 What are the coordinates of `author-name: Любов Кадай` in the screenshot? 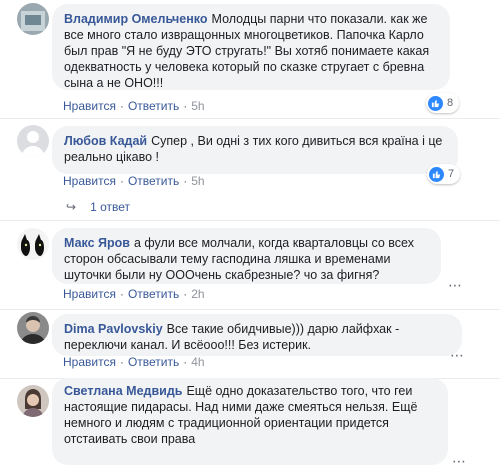 It's located at (105, 141).